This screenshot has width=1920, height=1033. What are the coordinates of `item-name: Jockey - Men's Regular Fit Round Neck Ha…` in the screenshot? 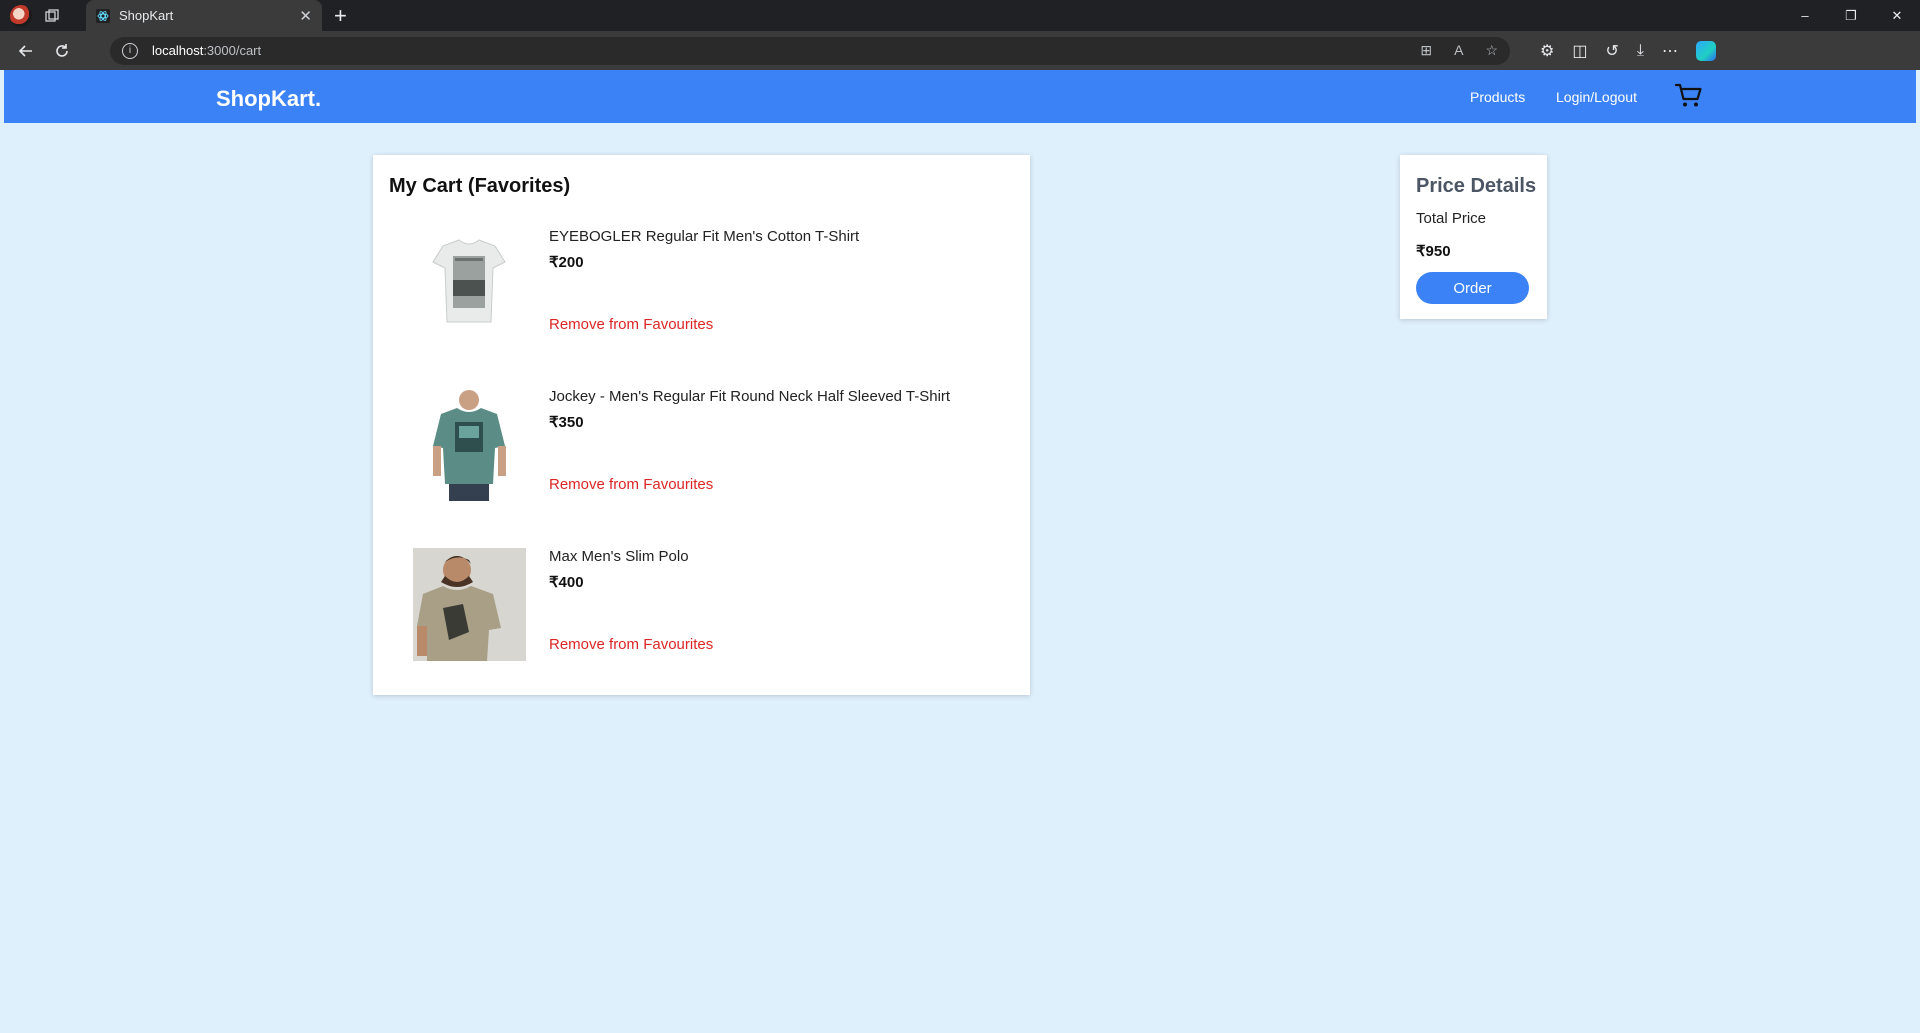 It's located at (750, 396).